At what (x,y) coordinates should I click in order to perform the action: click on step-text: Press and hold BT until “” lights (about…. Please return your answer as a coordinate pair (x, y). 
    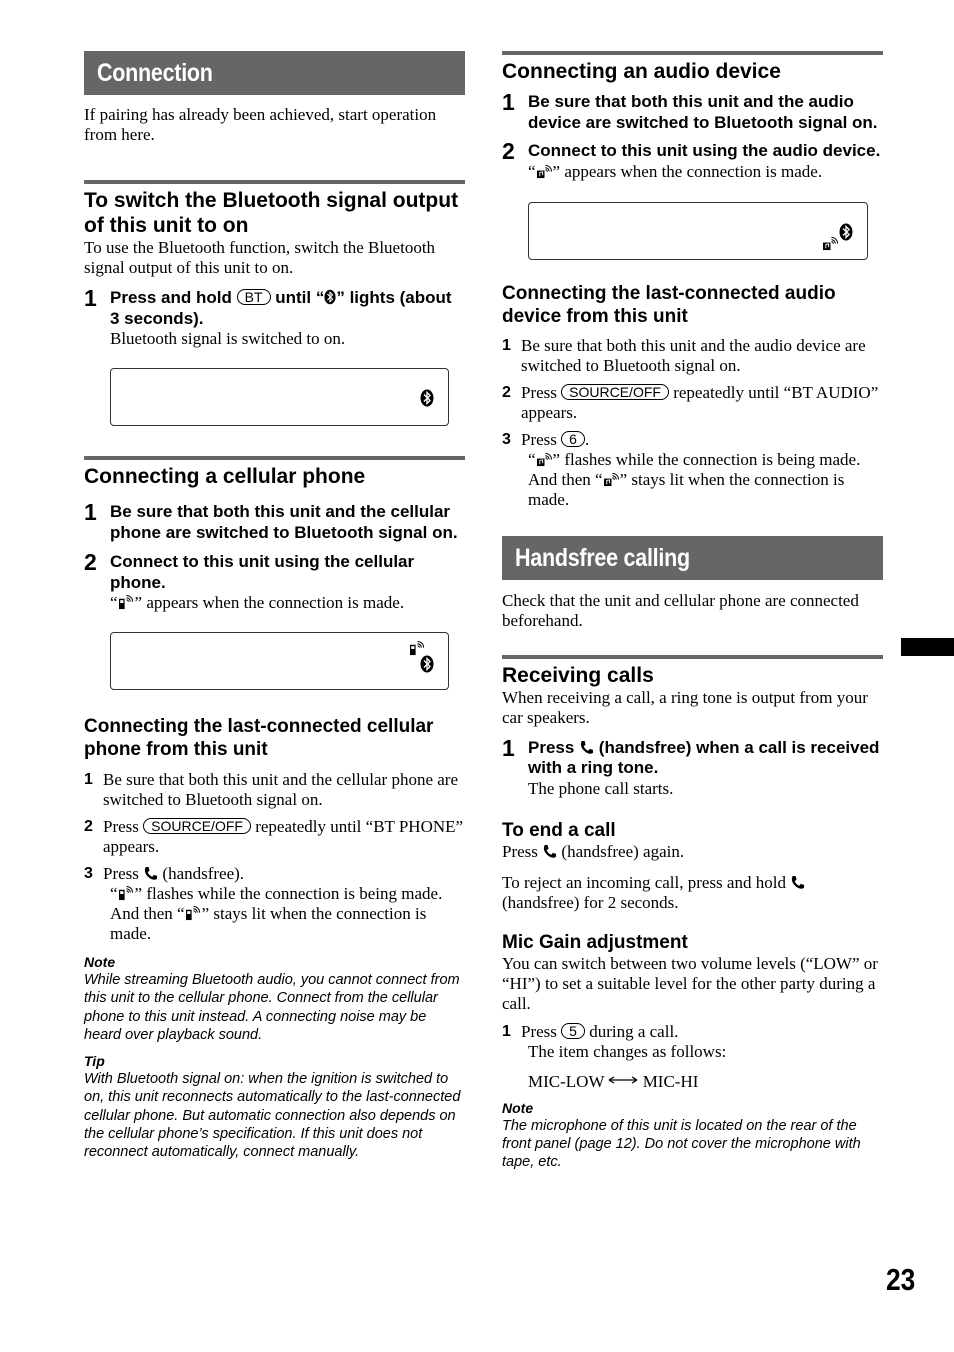
    Looking at the image, I should click on (287, 308).